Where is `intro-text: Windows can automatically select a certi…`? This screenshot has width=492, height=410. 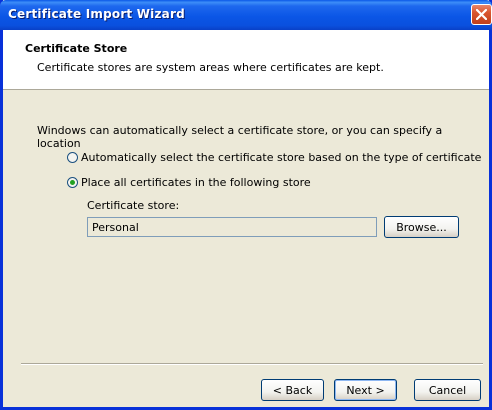 intro-text: Windows can automatically select a certi… is located at coordinates (240, 137).